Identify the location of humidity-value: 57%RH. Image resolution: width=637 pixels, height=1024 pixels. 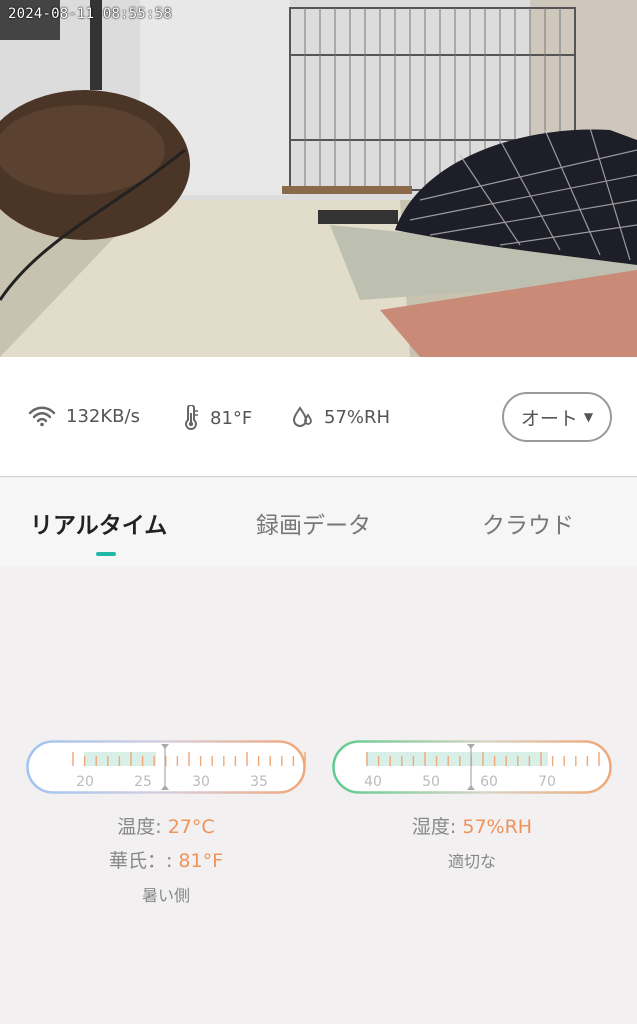
(357, 417).